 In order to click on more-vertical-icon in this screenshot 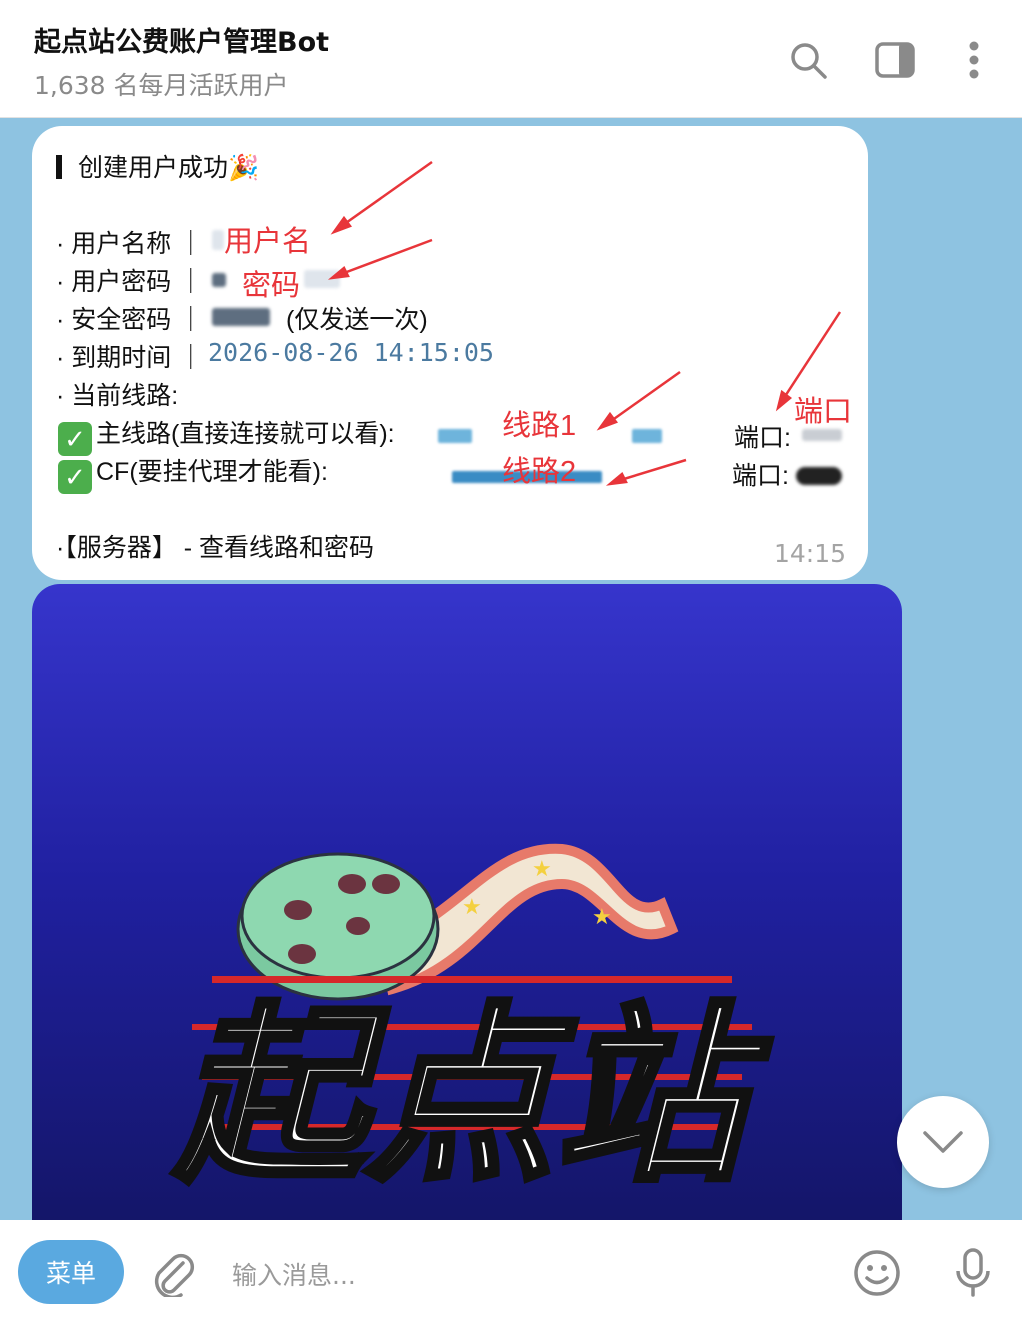, I will do `click(974, 60)`.